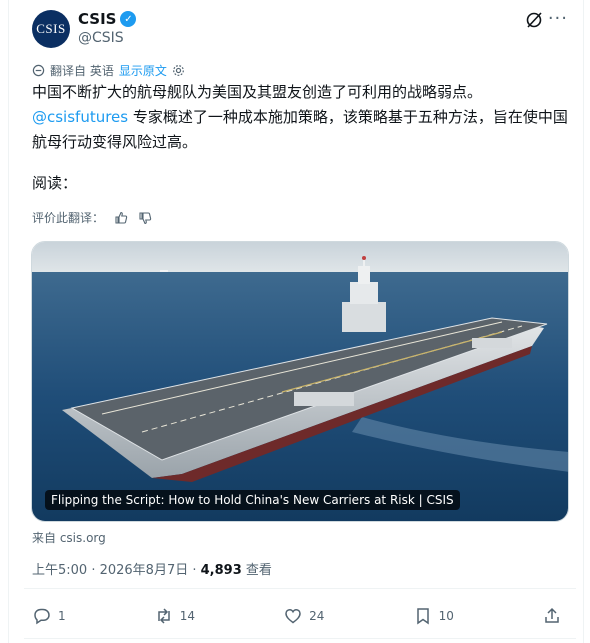  What do you see at coordinates (302, 30) in the screenshot?
I see `tweet-header: CSIS CSIS ✓ @CSIS ···` at bounding box center [302, 30].